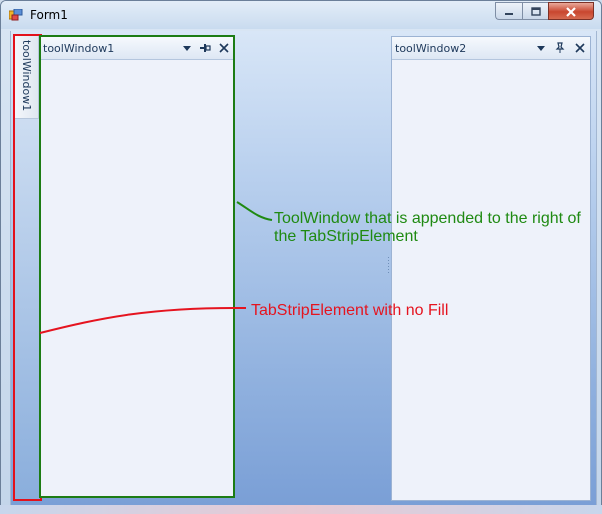 The width and height of the screenshot is (602, 514). Describe the element at coordinates (509, 14) in the screenshot. I see `minimize-icon` at that location.